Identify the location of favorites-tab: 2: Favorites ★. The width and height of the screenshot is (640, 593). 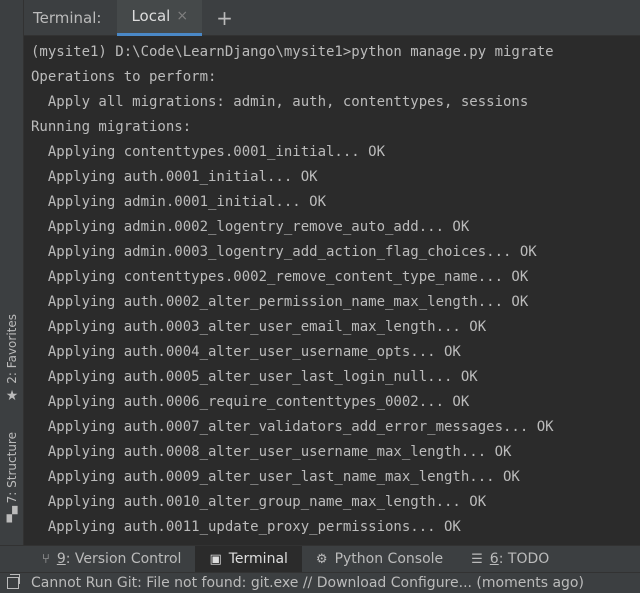
(12, 359).